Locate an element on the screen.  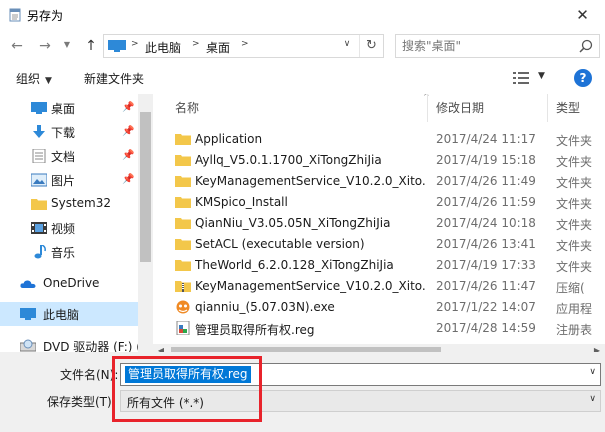
sidebar-item-label: 桌面 is located at coordinates (63, 109).